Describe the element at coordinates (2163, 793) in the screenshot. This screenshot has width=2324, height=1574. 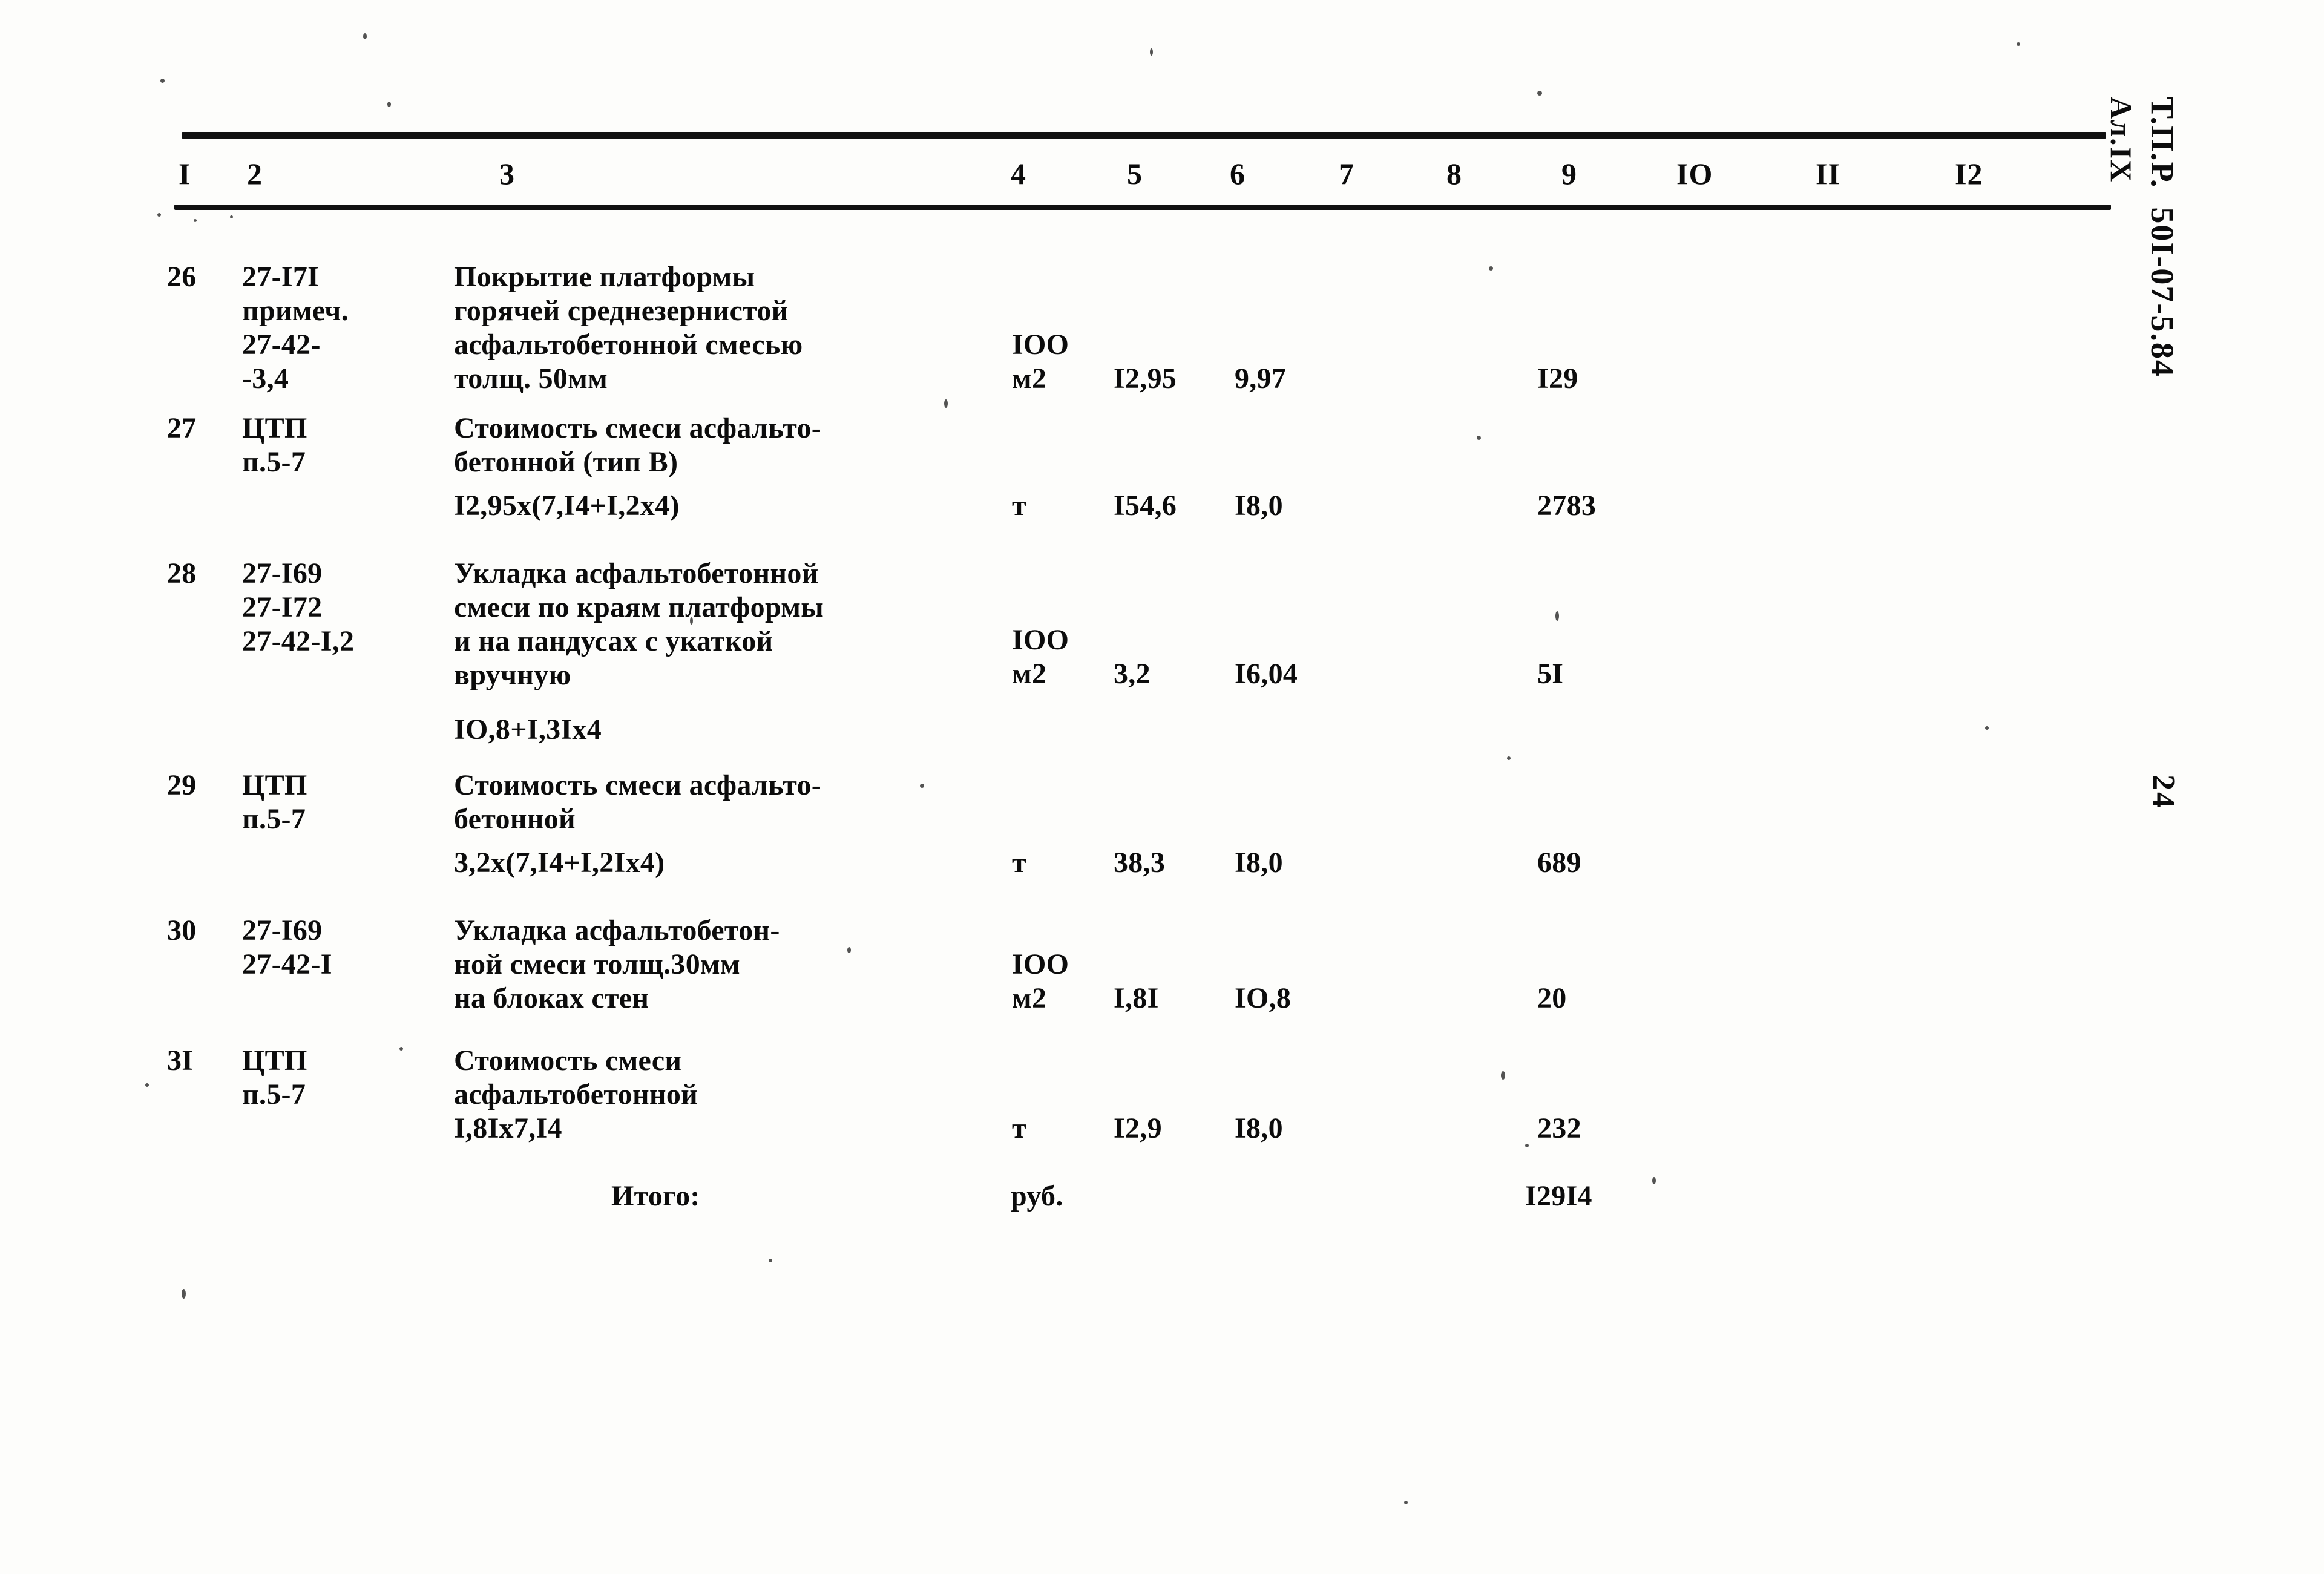
I see `page-number: 24` at that location.